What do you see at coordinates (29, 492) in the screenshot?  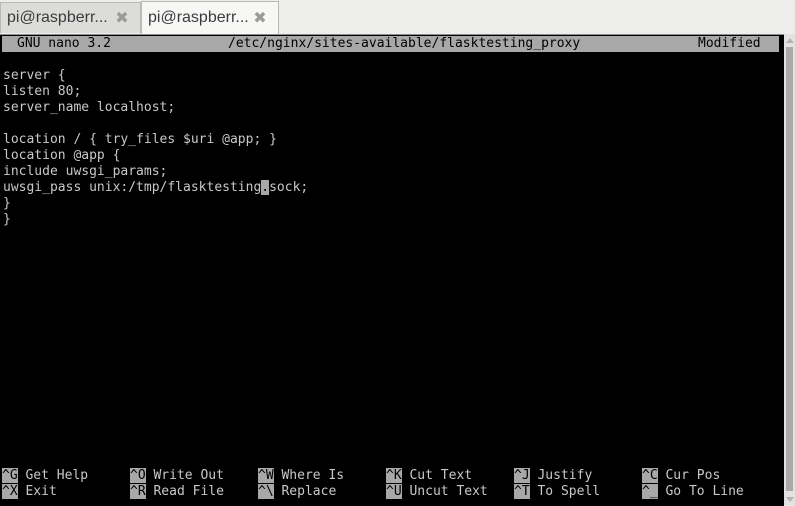 I see `shortcut-exit: ^X Exit` at bounding box center [29, 492].